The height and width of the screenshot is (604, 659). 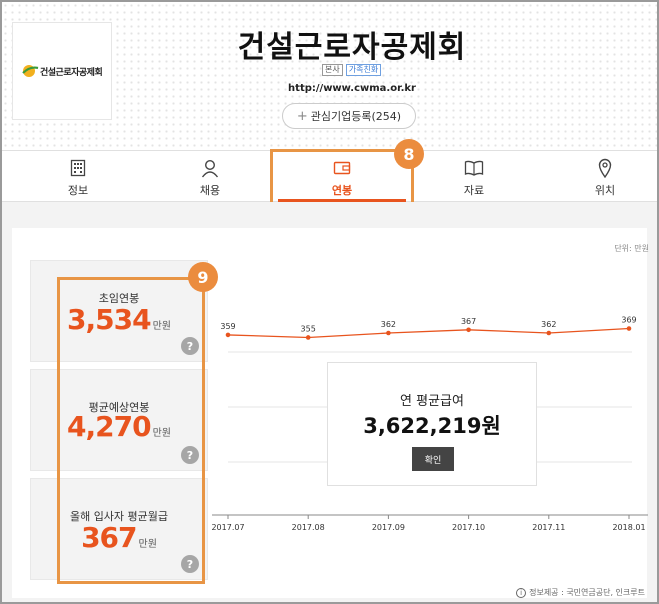 What do you see at coordinates (548, 527) in the screenshot?
I see `x-tick-label: 2017.11` at bounding box center [548, 527].